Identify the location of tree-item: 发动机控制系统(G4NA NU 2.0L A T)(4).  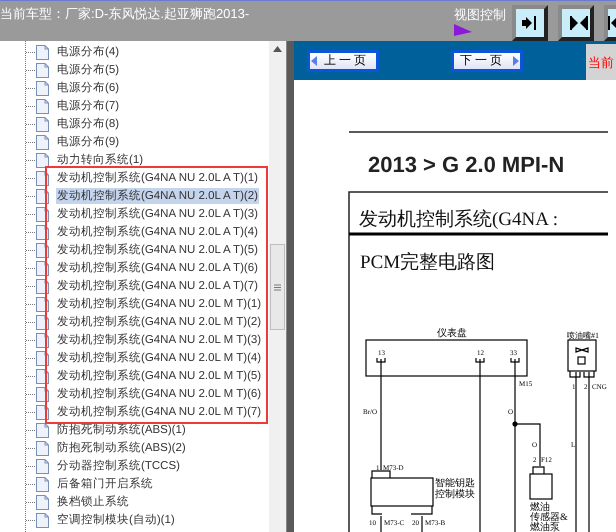
(157, 232).